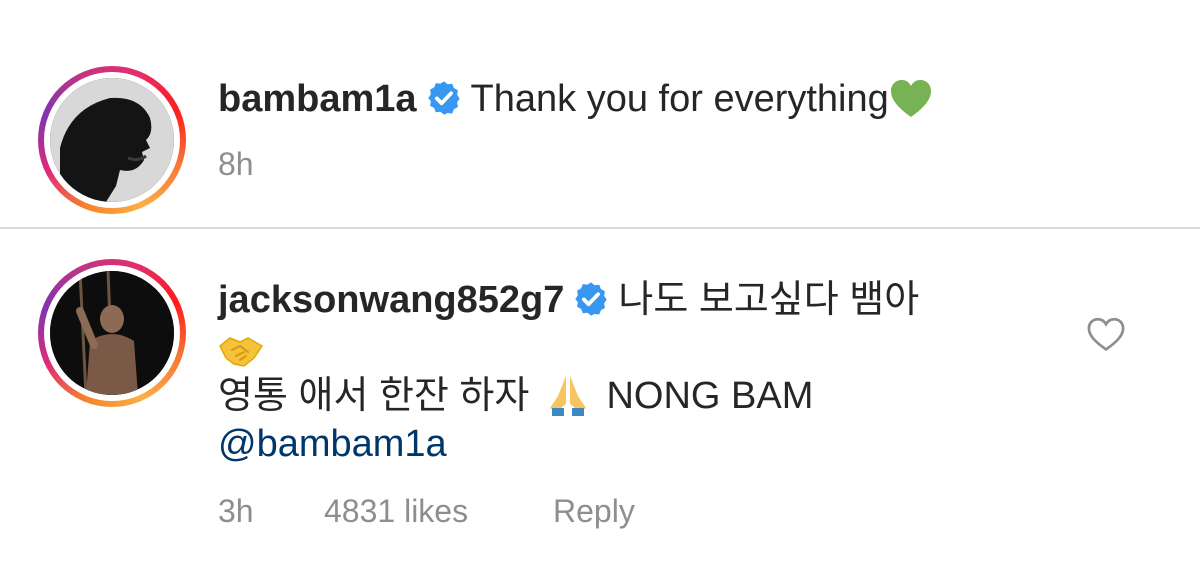 This screenshot has width=1200, height=573. What do you see at coordinates (317, 99) in the screenshot?
I see `comment-username: bambam1a` at bounding box center [317, 99].